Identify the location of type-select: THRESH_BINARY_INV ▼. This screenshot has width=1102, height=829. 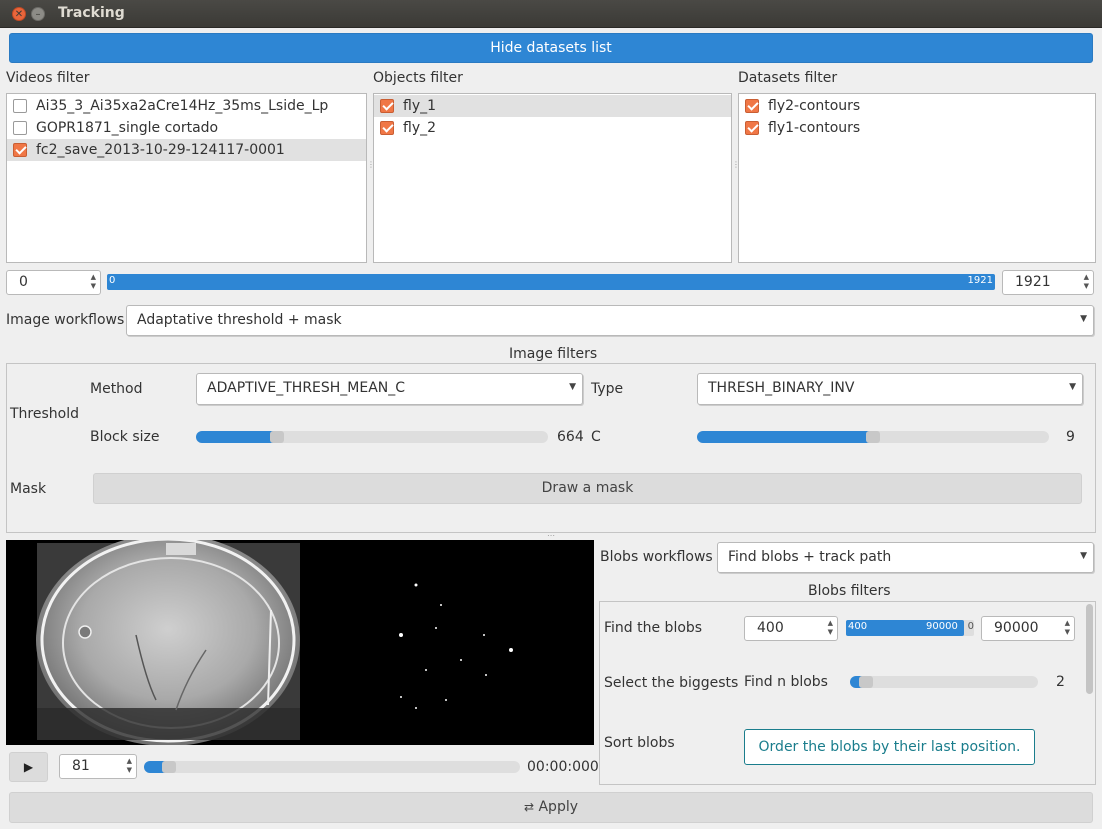
(890, 389).